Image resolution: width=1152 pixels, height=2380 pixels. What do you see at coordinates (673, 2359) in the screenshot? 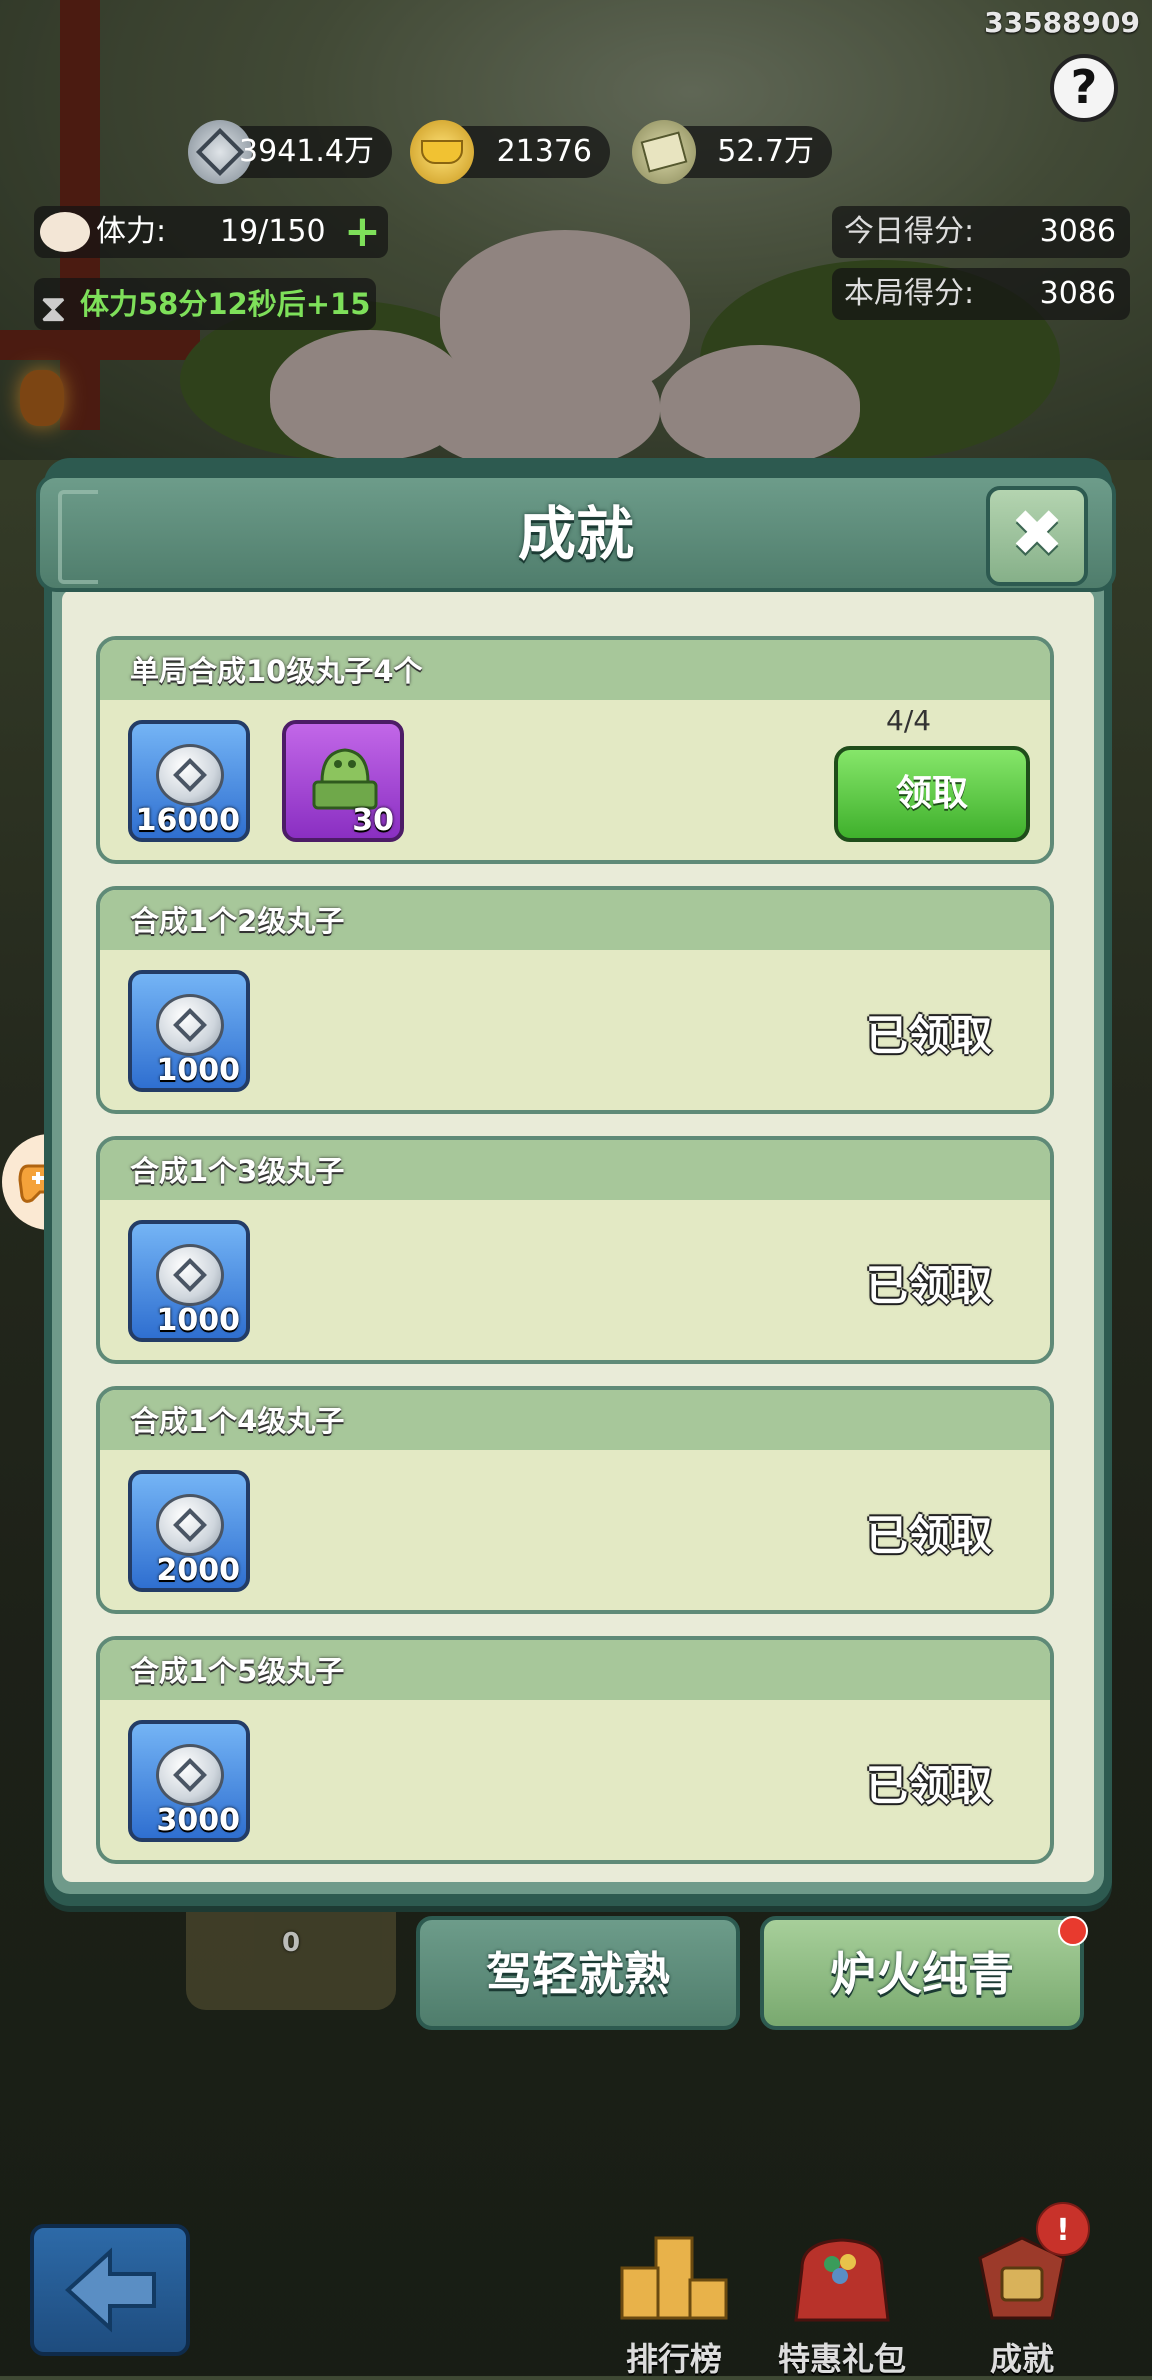
I see `nav-label: 排行榜` at bounding box center [673, 2359].